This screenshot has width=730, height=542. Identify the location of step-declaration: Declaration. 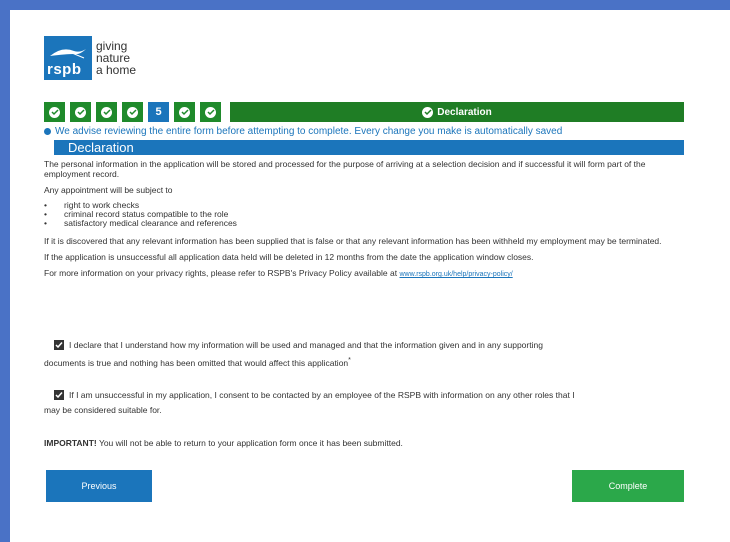
(457, 112).